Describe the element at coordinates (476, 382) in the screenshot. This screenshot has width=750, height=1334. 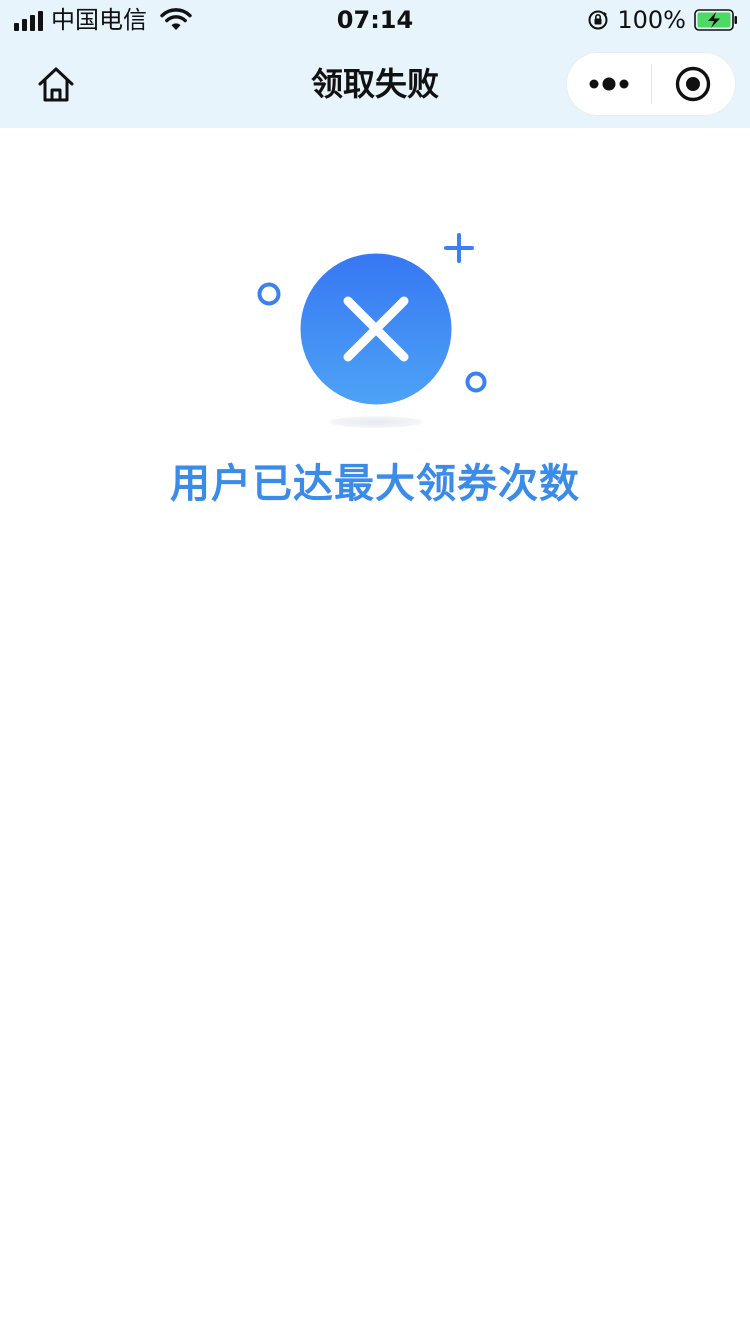
I see `ring-decoration-right-icon` at that location.